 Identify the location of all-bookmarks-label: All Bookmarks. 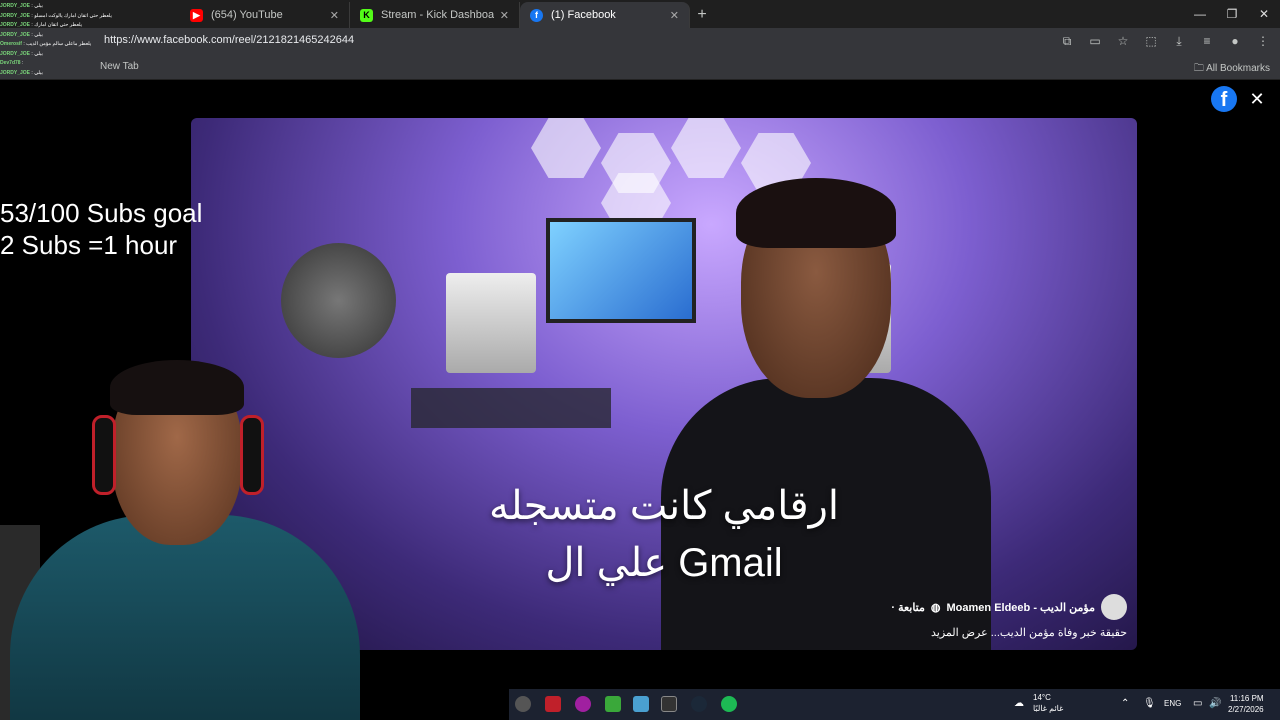
(1238, 68).